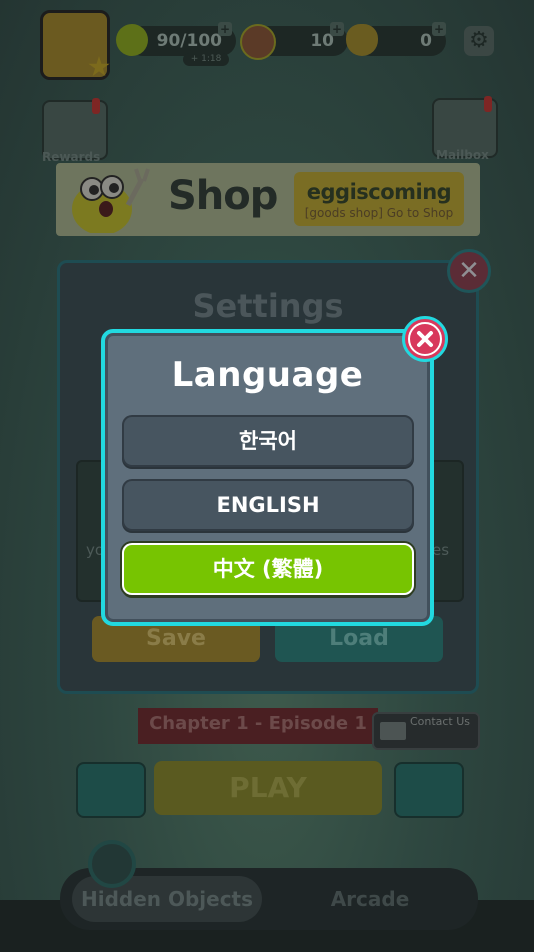 This screenshot has width=534, height=952. I want to click on hud-bar: 90/100 + + 1:18 10 + 0 + ⚙, so click(267, 45).